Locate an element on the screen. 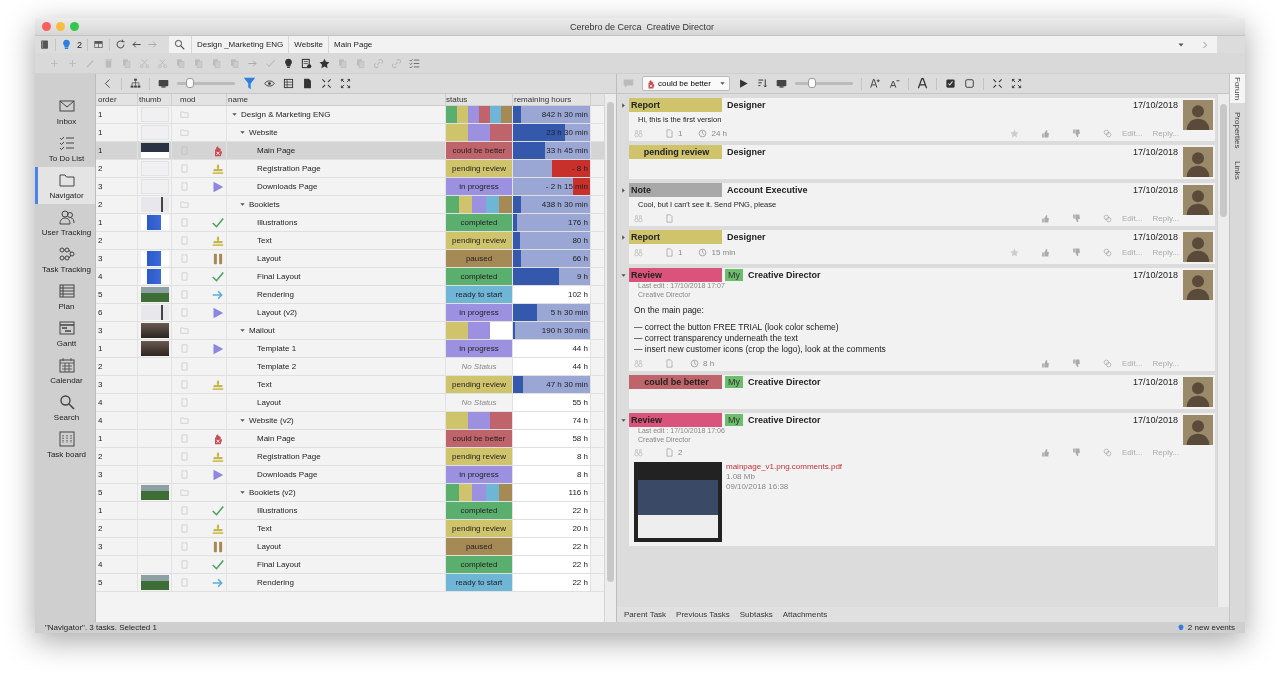 The width and height of the screenshot is (1280, 685). table-row: 3 Downloads Page in progress 8 h is located at coordinates (350, 475).